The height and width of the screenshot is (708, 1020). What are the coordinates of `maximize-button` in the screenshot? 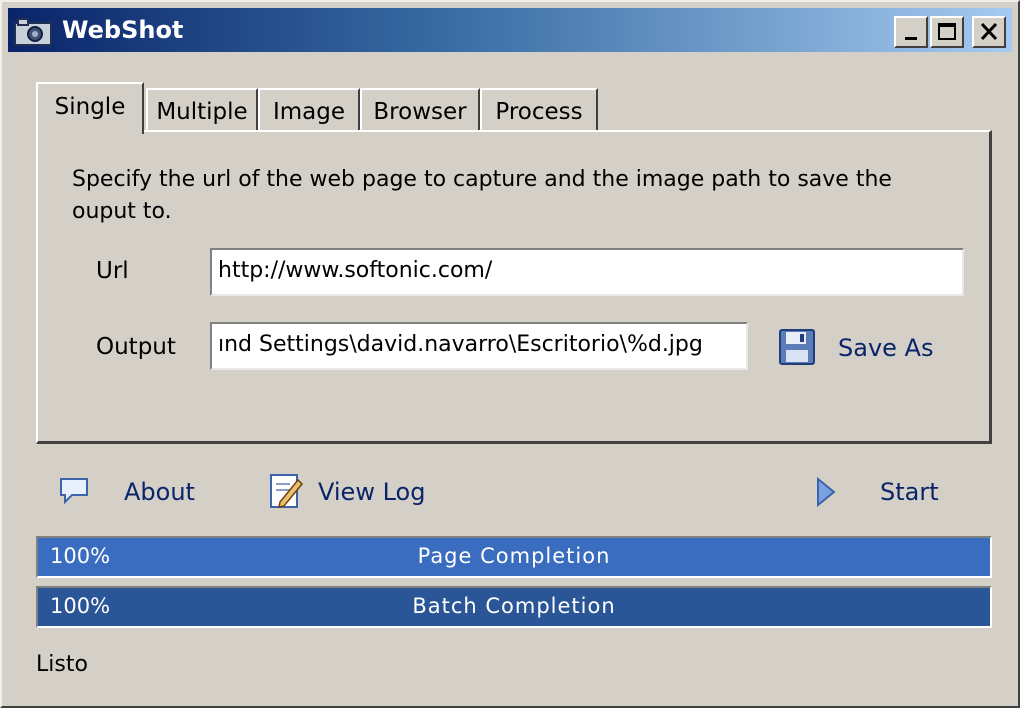 It's located at (947, 32).